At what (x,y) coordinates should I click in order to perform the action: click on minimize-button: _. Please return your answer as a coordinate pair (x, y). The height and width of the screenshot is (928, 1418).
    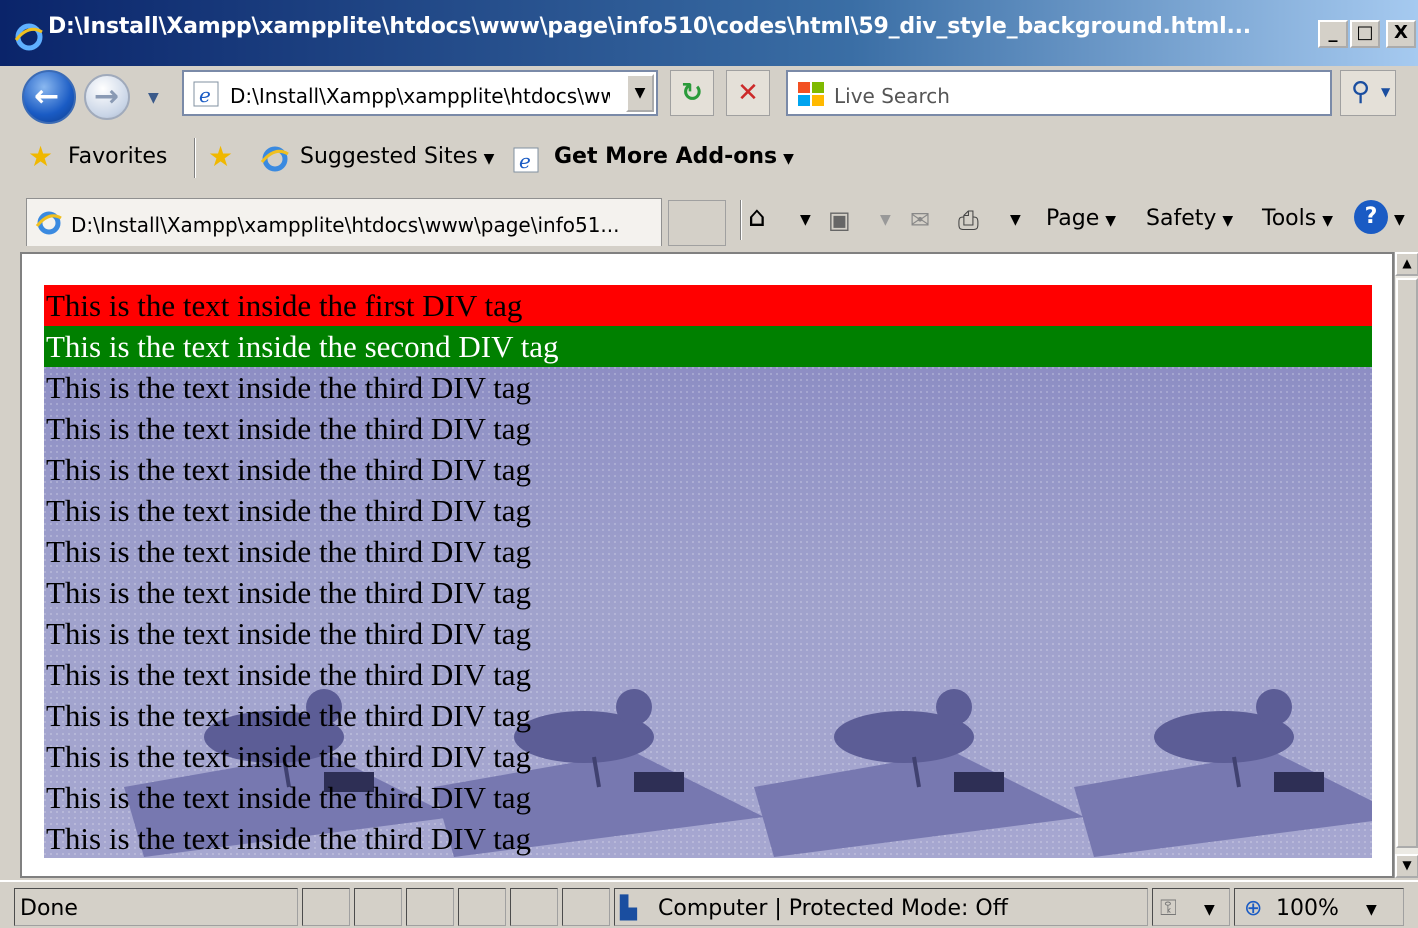
    Looking at the image, I should click on (1333, 34).